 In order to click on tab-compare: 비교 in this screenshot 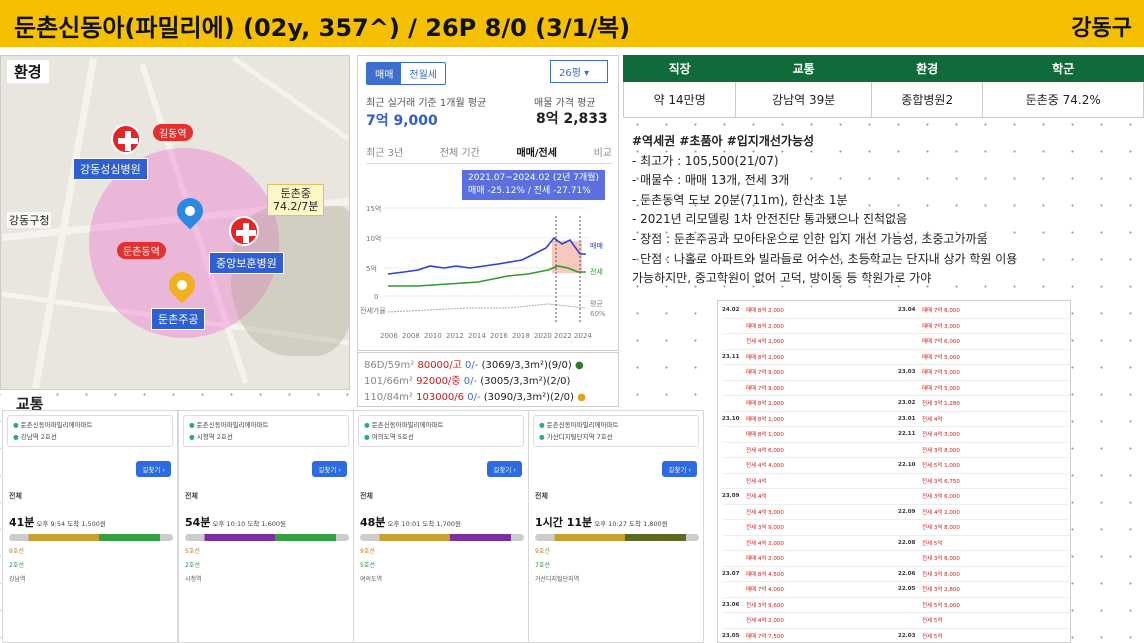, I will do `click(603, 151)`.